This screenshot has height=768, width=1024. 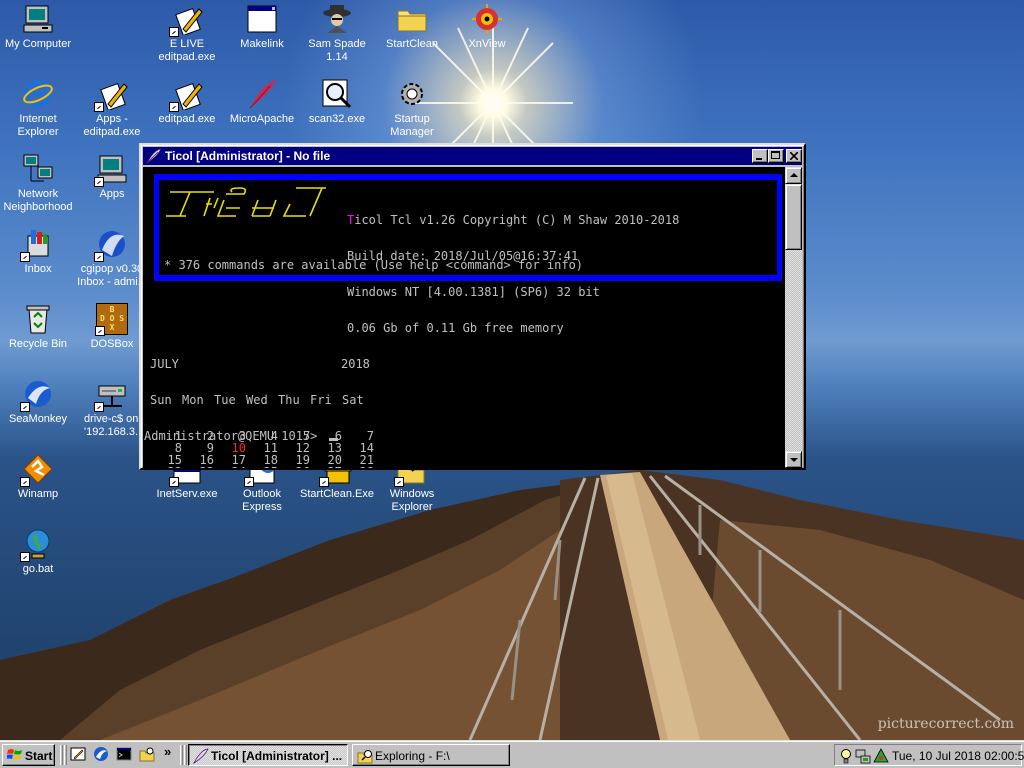 I want to click on network-icon, so click(x=38, y=169).